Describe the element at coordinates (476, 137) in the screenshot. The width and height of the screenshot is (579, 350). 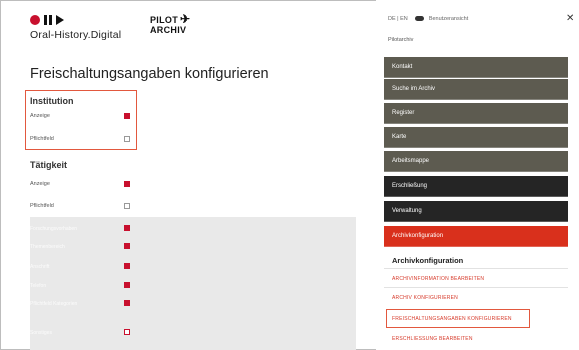
I see `nav-item-karte: Karte` at that location.